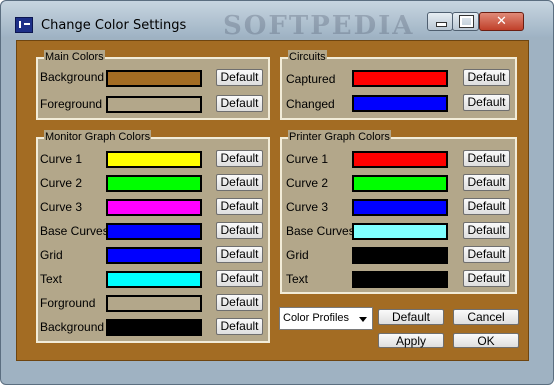 This screenshot has height=385, width=554. What do you see at coordinates (114, 25) in the screenshot?
I see `window-title: Change Color Settings` at bounding box center [114, 25].